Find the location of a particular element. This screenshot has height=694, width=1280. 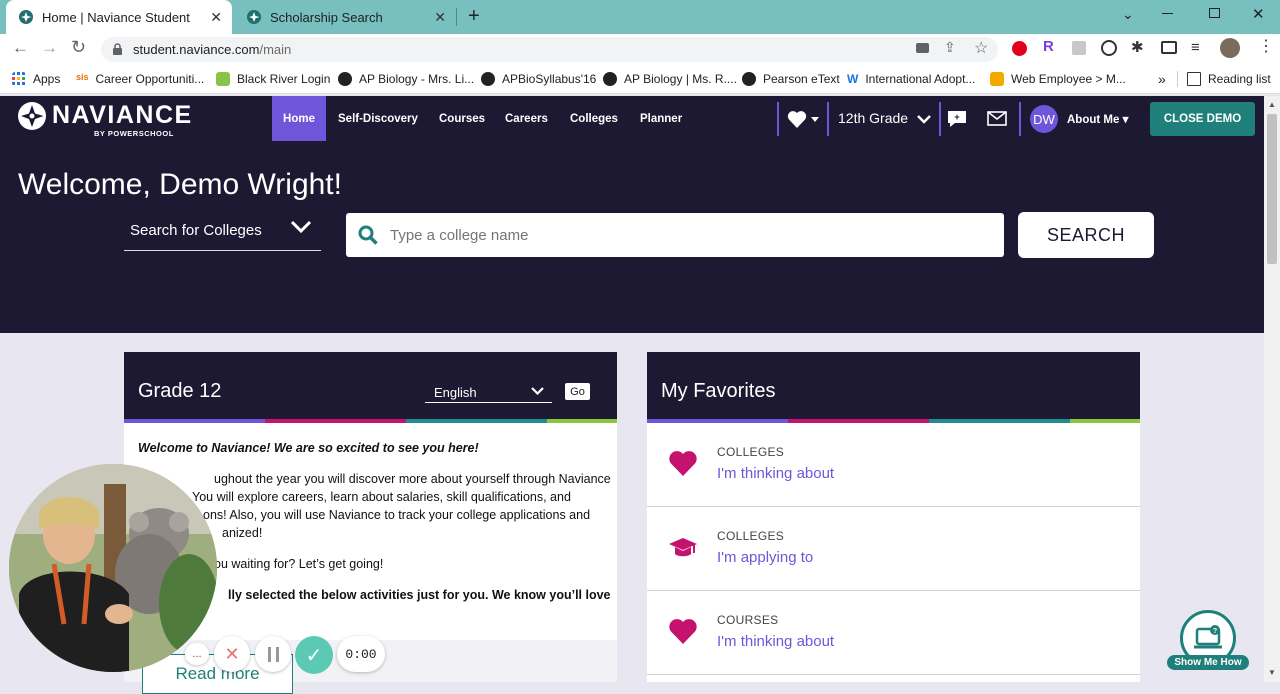

url-host: student.naviance.com is located at coordinates (196, 49).